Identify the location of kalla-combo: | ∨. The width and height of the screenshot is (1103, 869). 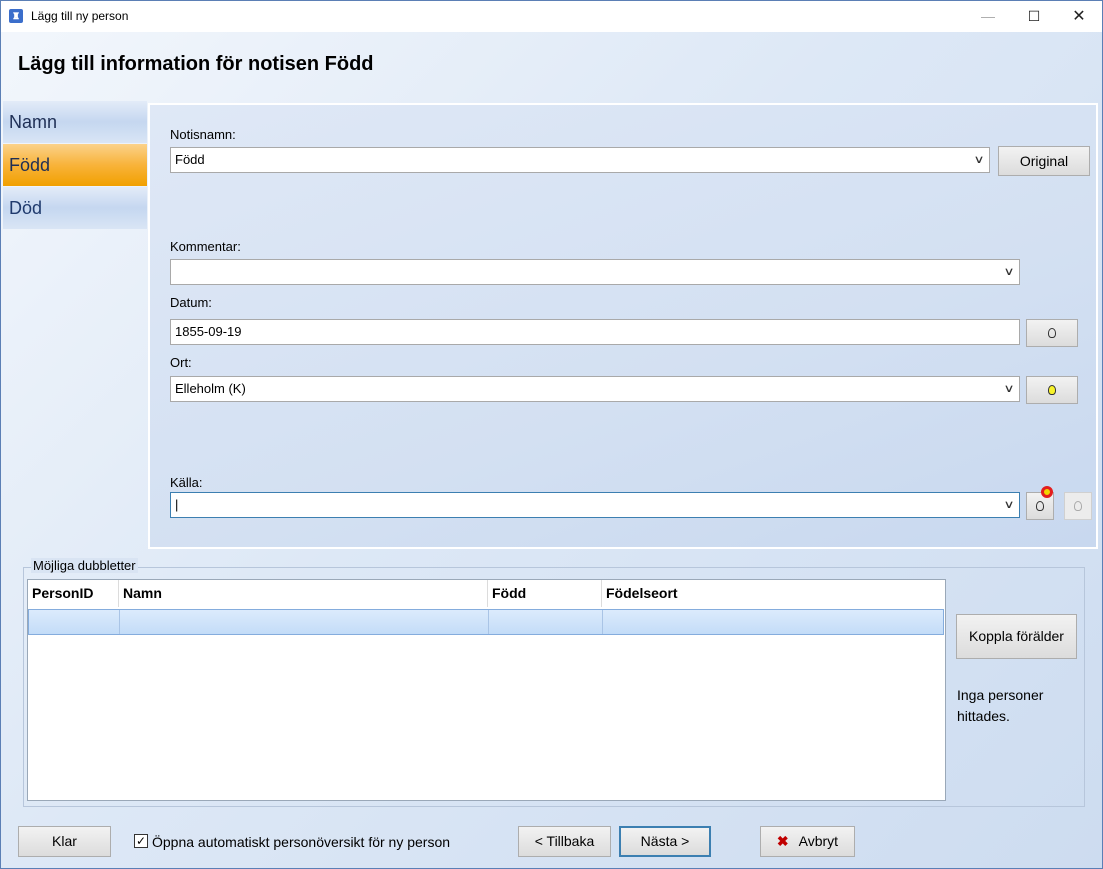
(595, 505).